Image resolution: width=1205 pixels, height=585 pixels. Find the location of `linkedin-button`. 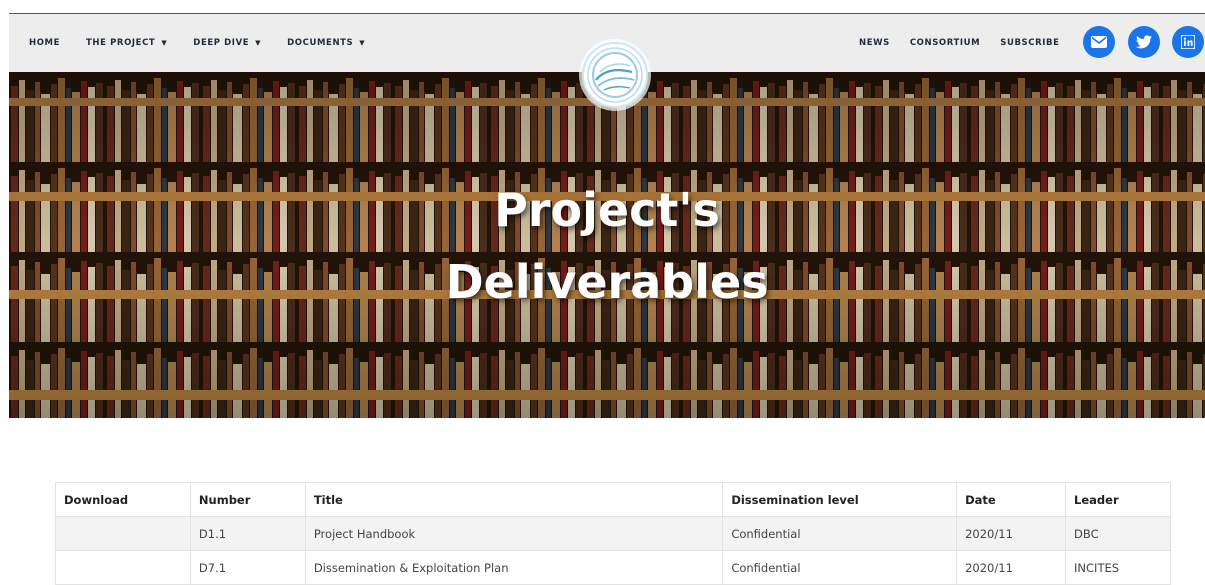

linkedin-button is located at coordinates (1188, 42).